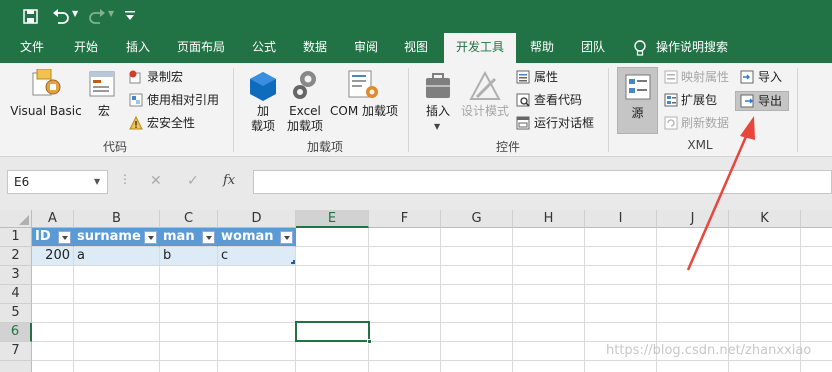  I want to click on cancel-icon: ✕, so click(156, 181).